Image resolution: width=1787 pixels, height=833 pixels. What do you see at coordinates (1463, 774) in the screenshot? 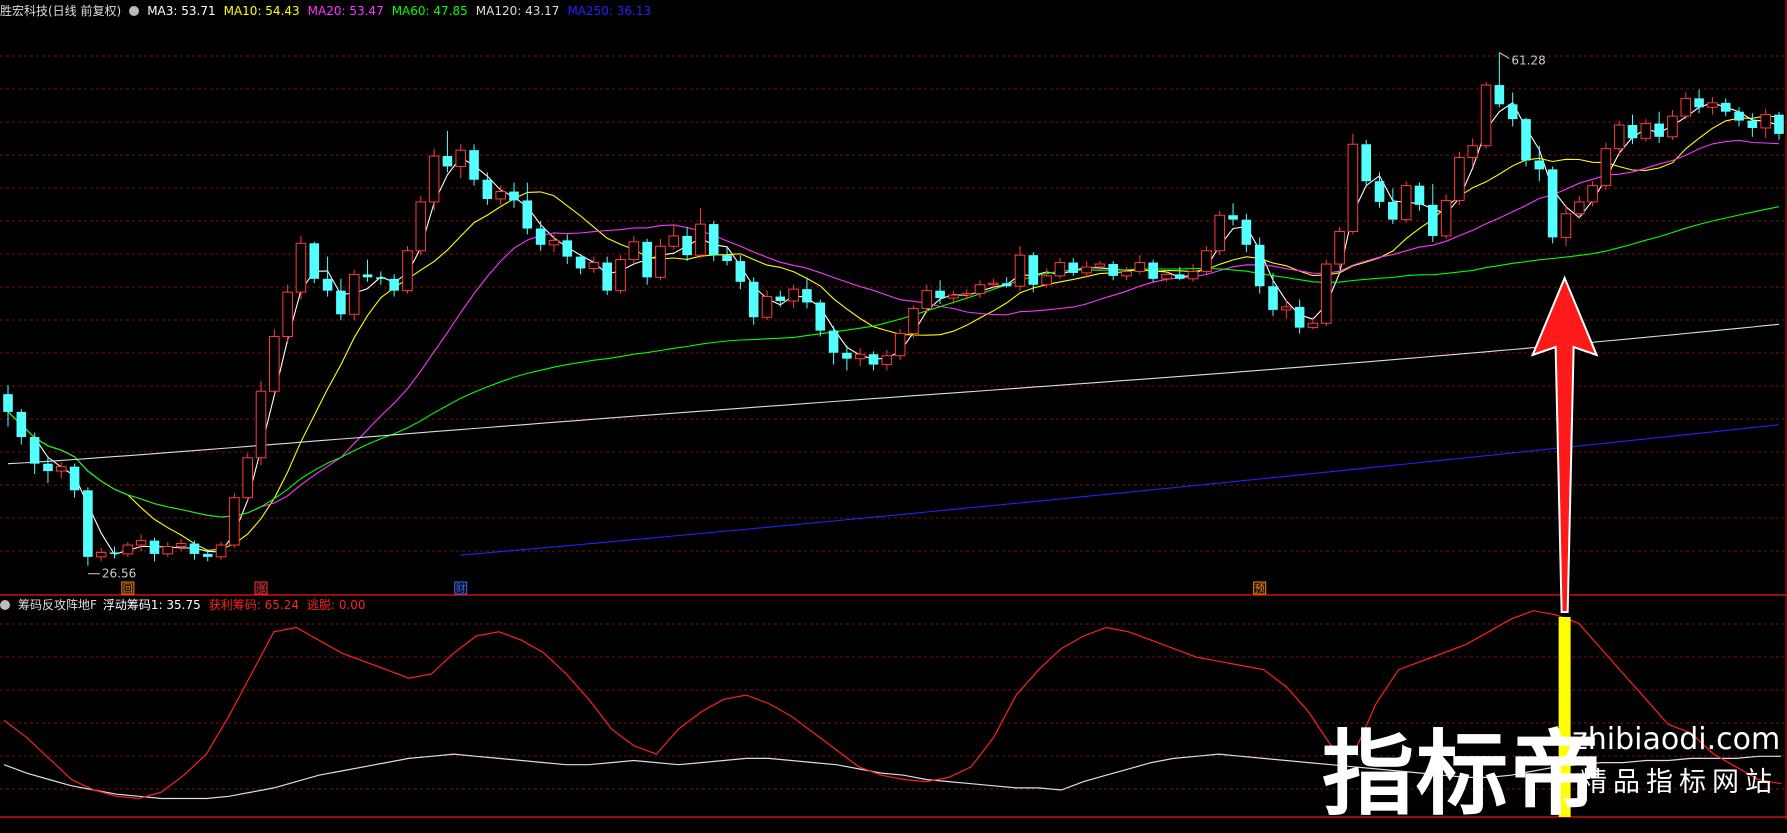
I see `watermark-logo: 指标帝` at bounding box center [1463, 774].